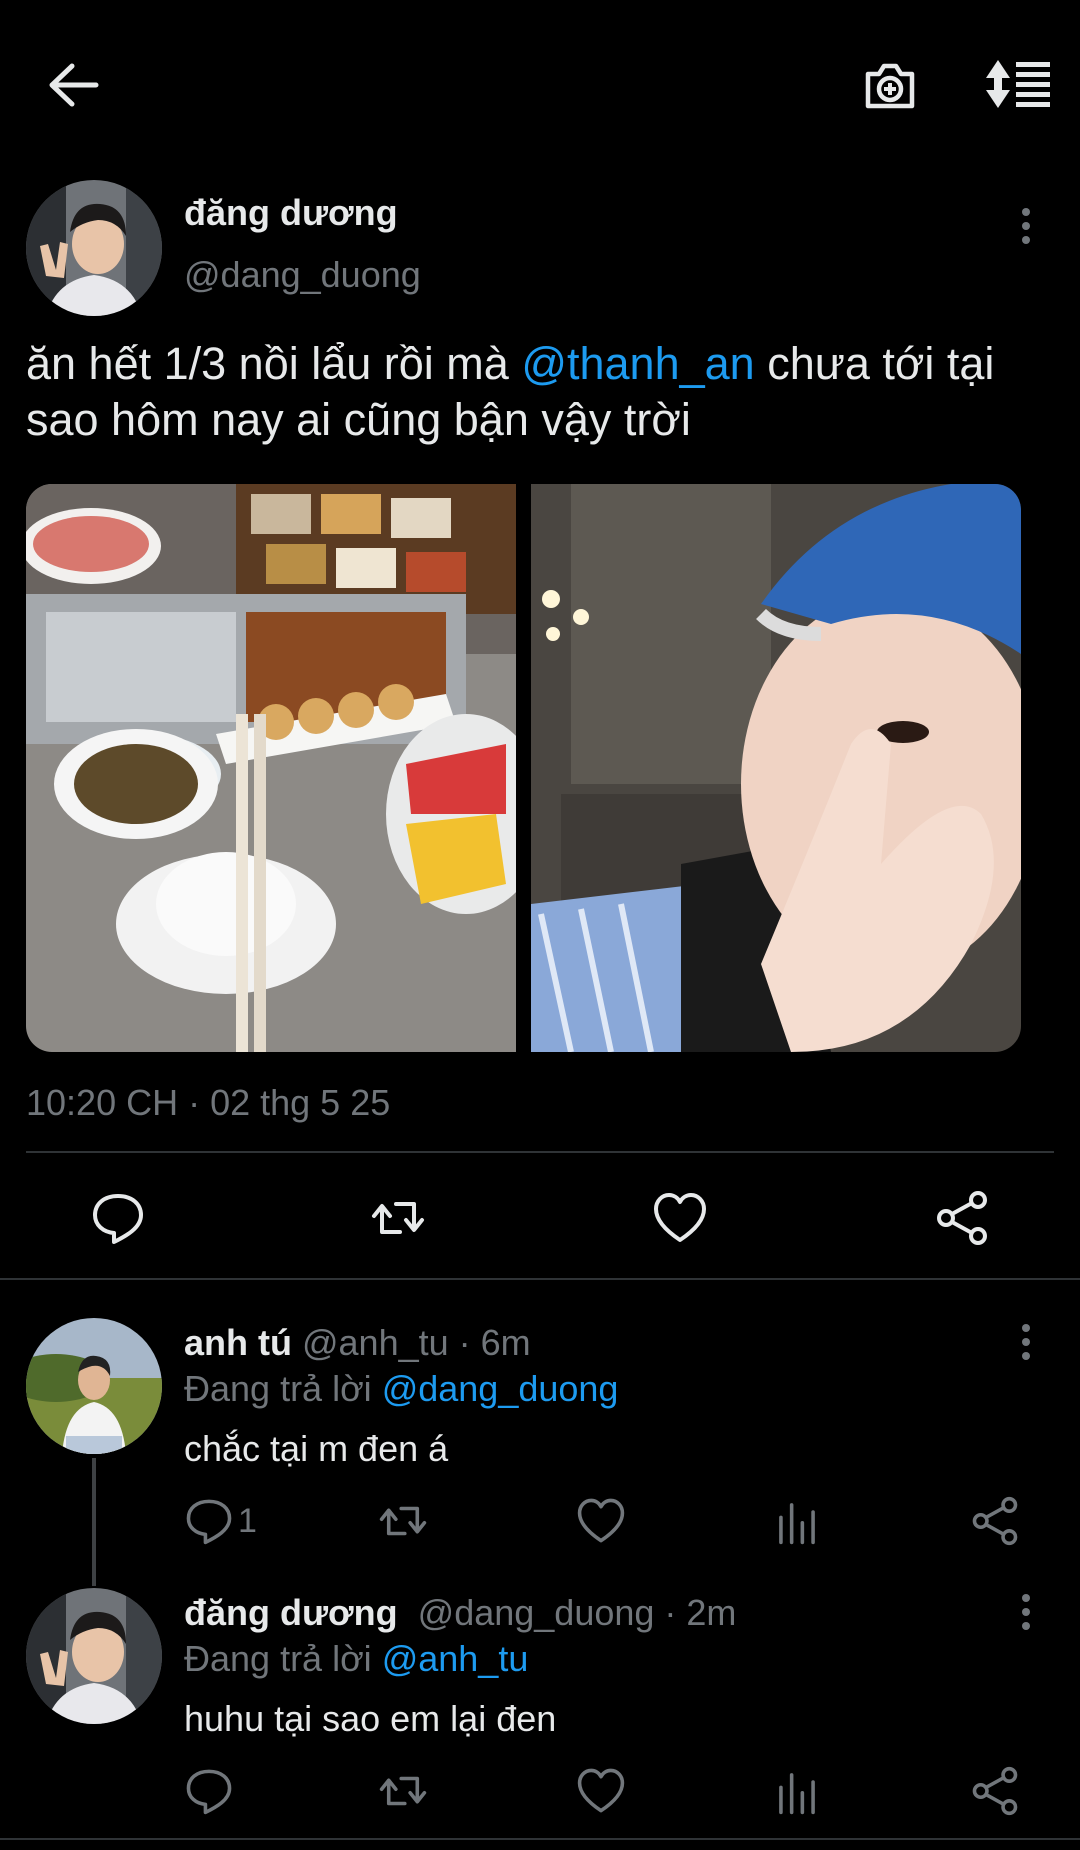 This screenshot has height=1850, width=1080. Describe the element at coordinates (500, 1388) in the screenshot. I see `replying-to-link: @dang_duong` at that location.